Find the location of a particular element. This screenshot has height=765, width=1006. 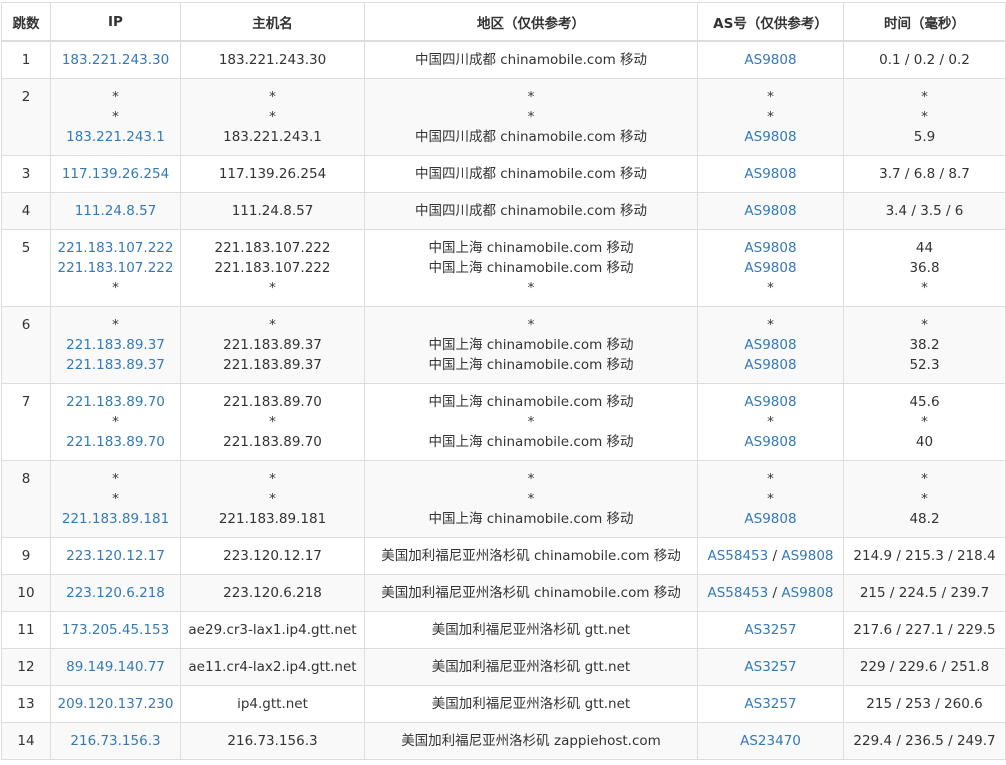

hostname-cell: * 221.183.89.37 221.183.89.37 is located at coordinates (272, 344).